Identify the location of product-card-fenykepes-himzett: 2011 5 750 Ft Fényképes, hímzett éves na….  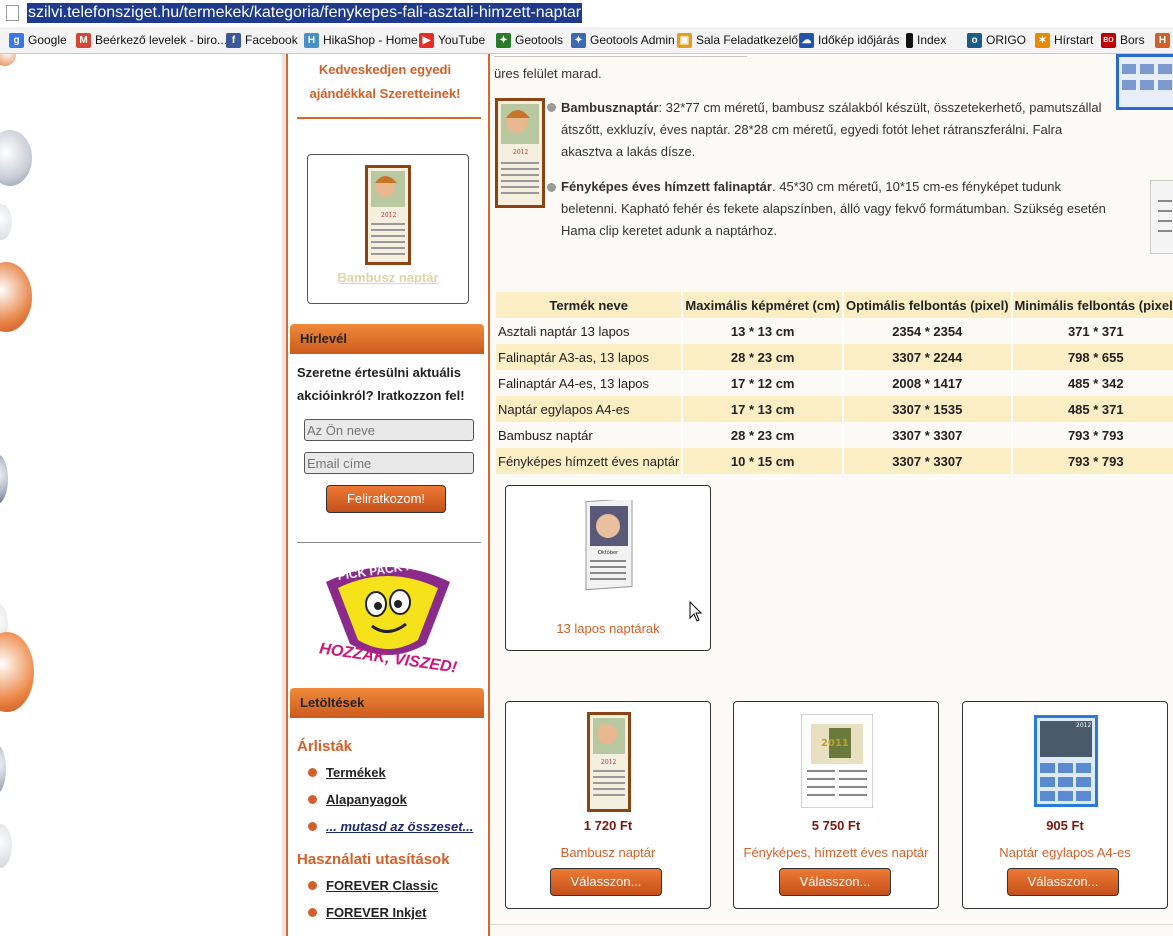
(836, 805).